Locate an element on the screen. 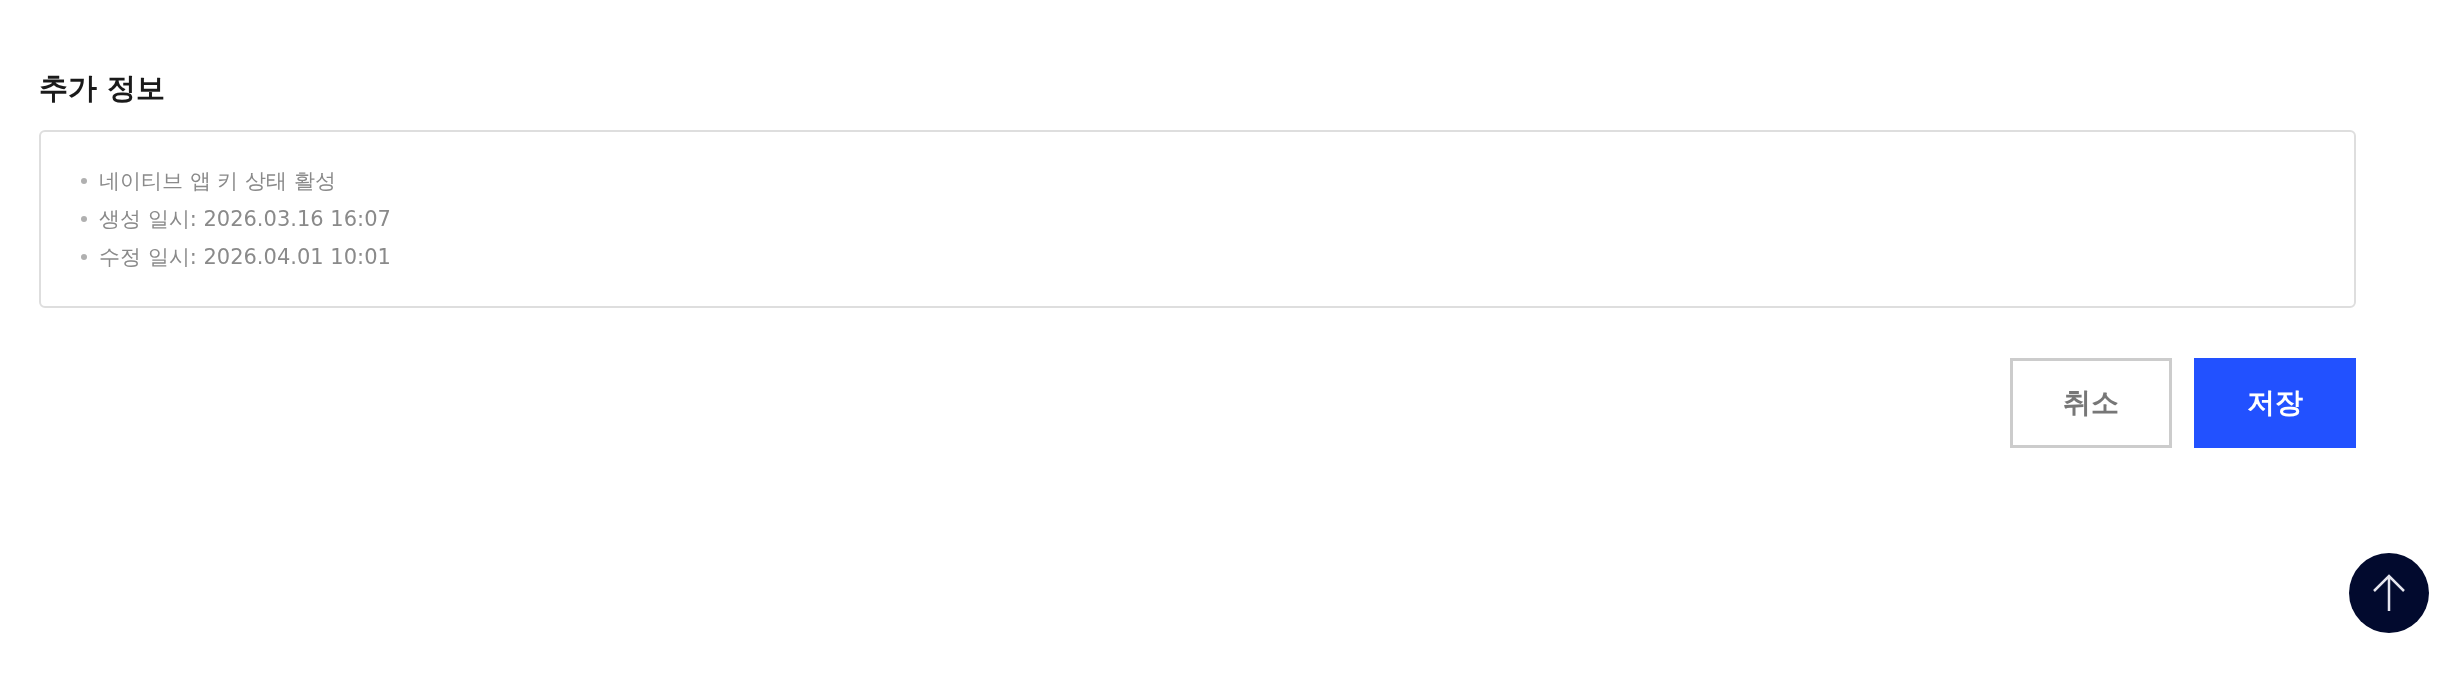 This screenshot has width=2442, height=676. info-text: 생성 일시: 2026.03.16 16:07 is located at coordinates (245, 219).